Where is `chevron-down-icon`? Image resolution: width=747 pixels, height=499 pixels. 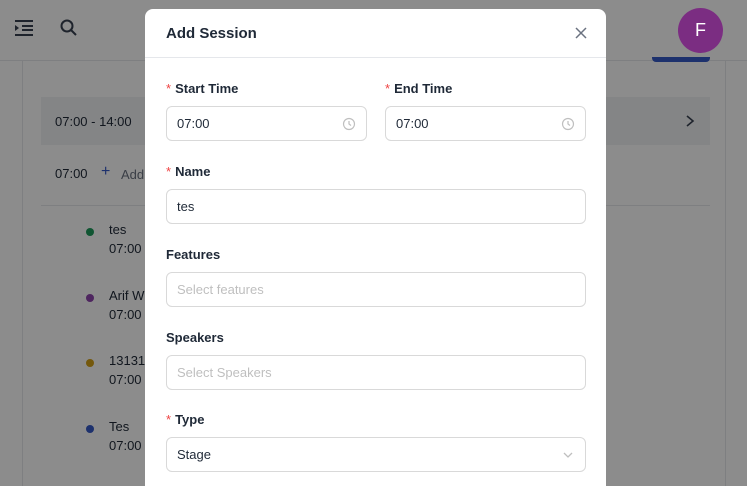 chevron-down-icon is located at coordinates (568, 455).